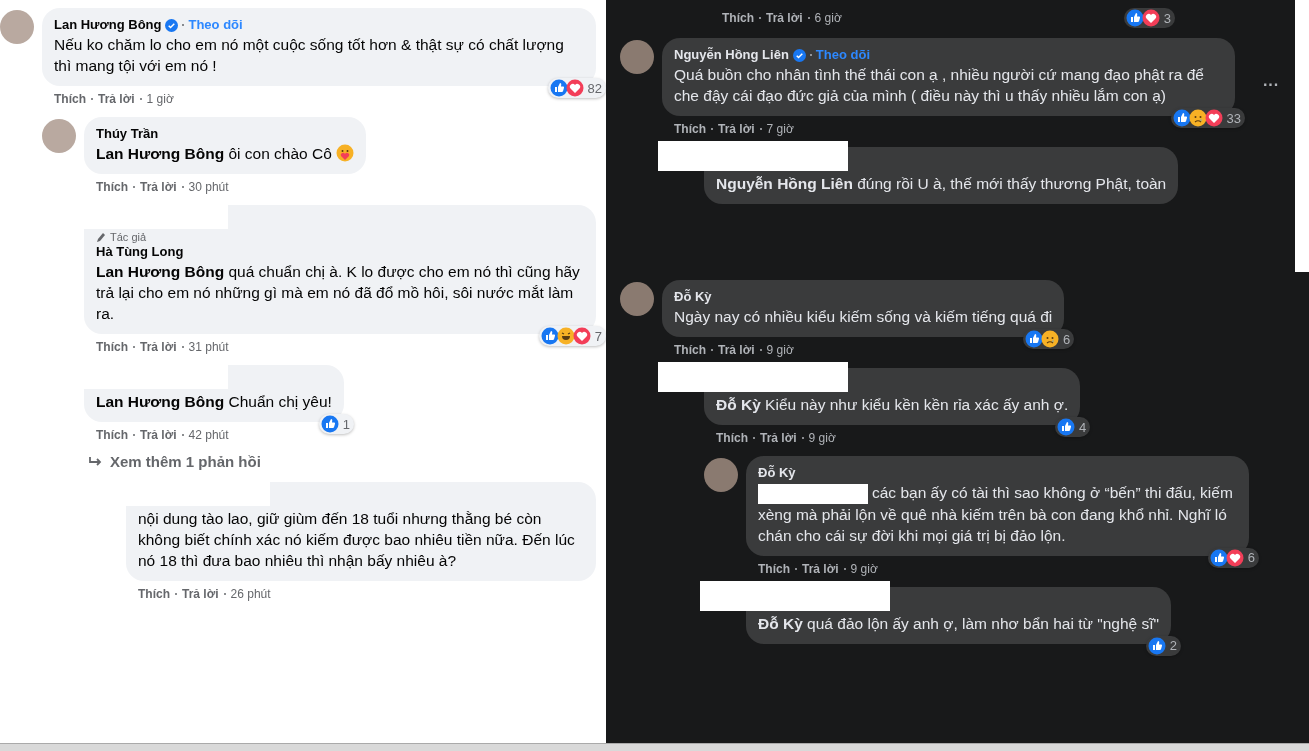 This screenshot has width=1309, height=751. I want to click on reaction-badge: 33, so click(1207, 118).